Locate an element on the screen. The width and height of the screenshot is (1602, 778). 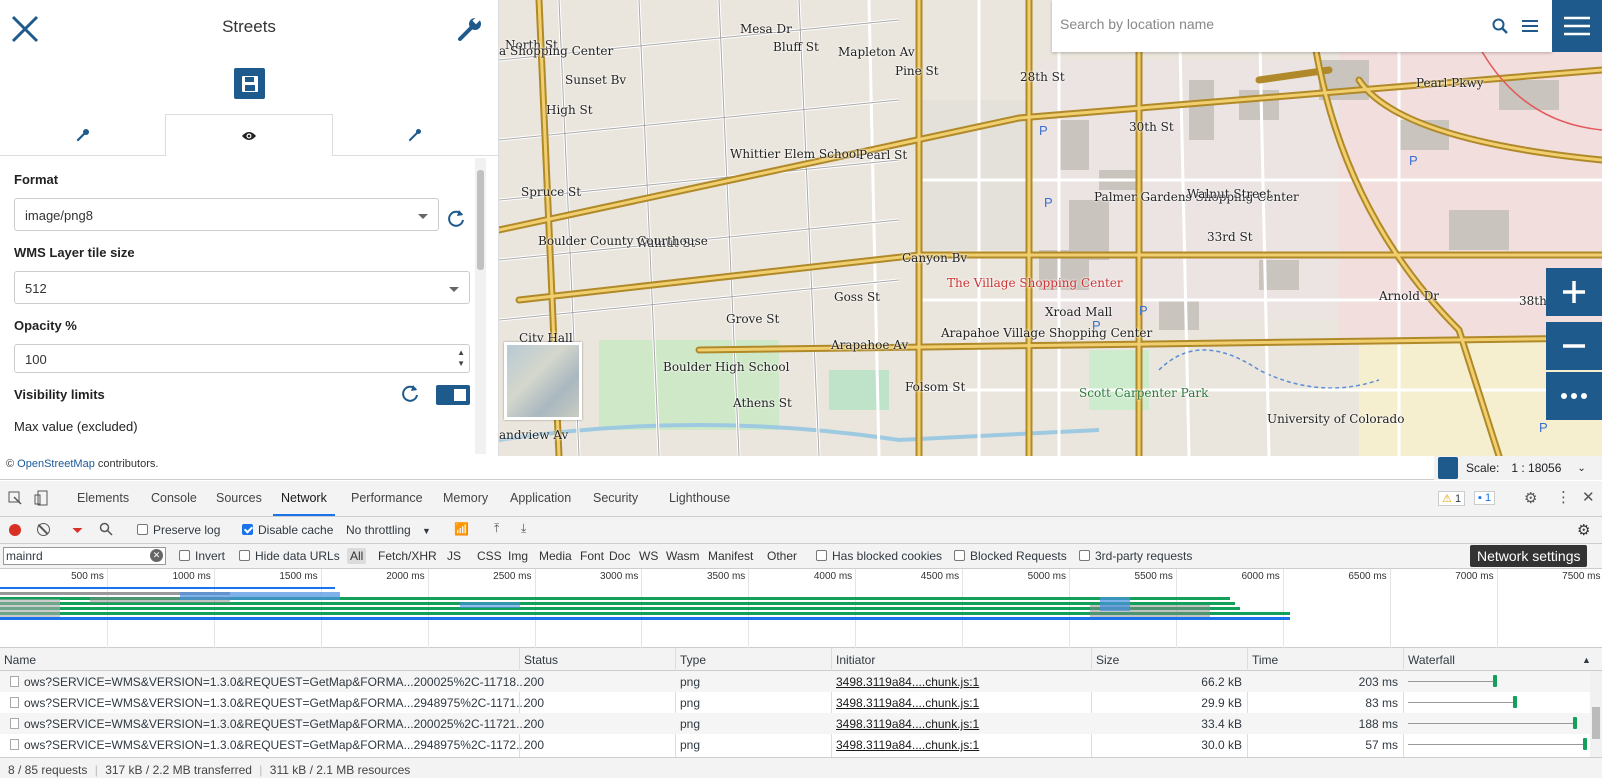
opacity-label: Opacity % is located at coordinates (45, 325).